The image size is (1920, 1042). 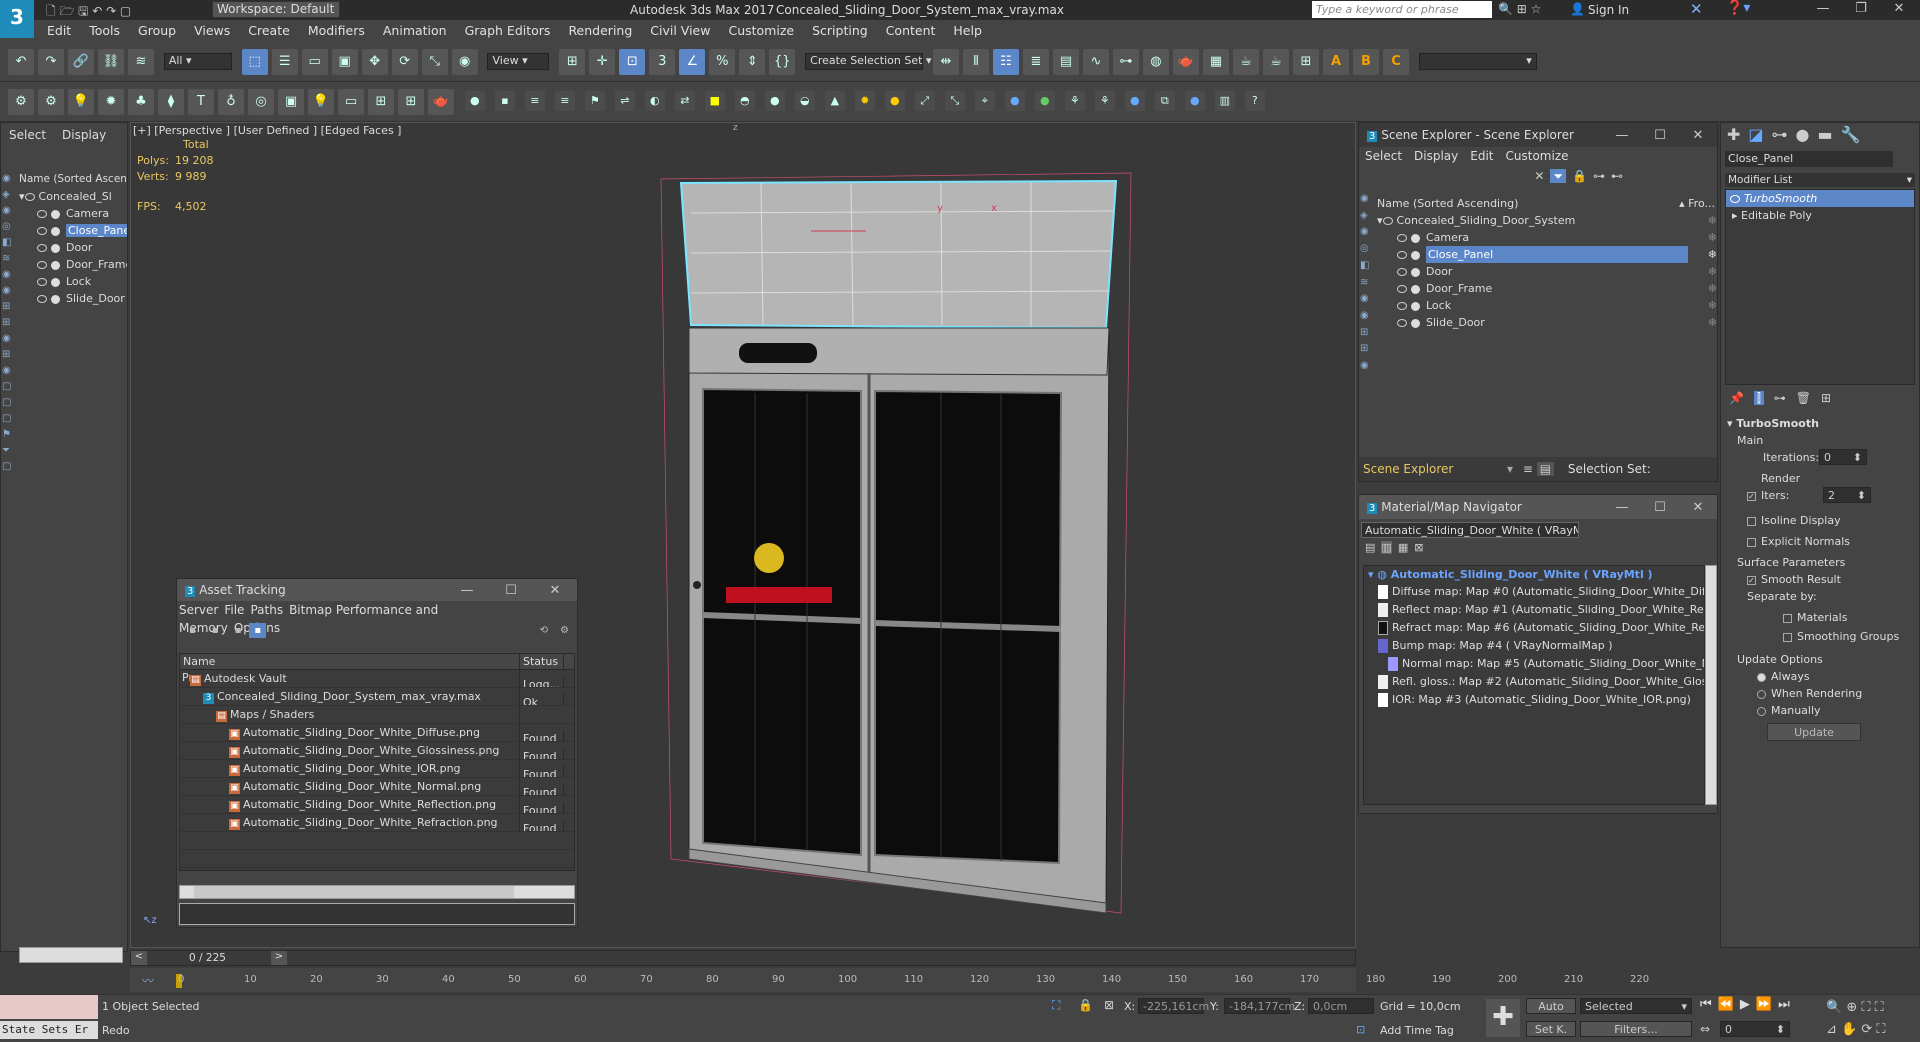 What do you see at coordinates (51, 62) in the screenshot?
I see `redo-icon: ↷` at bounding box center [51, 62].